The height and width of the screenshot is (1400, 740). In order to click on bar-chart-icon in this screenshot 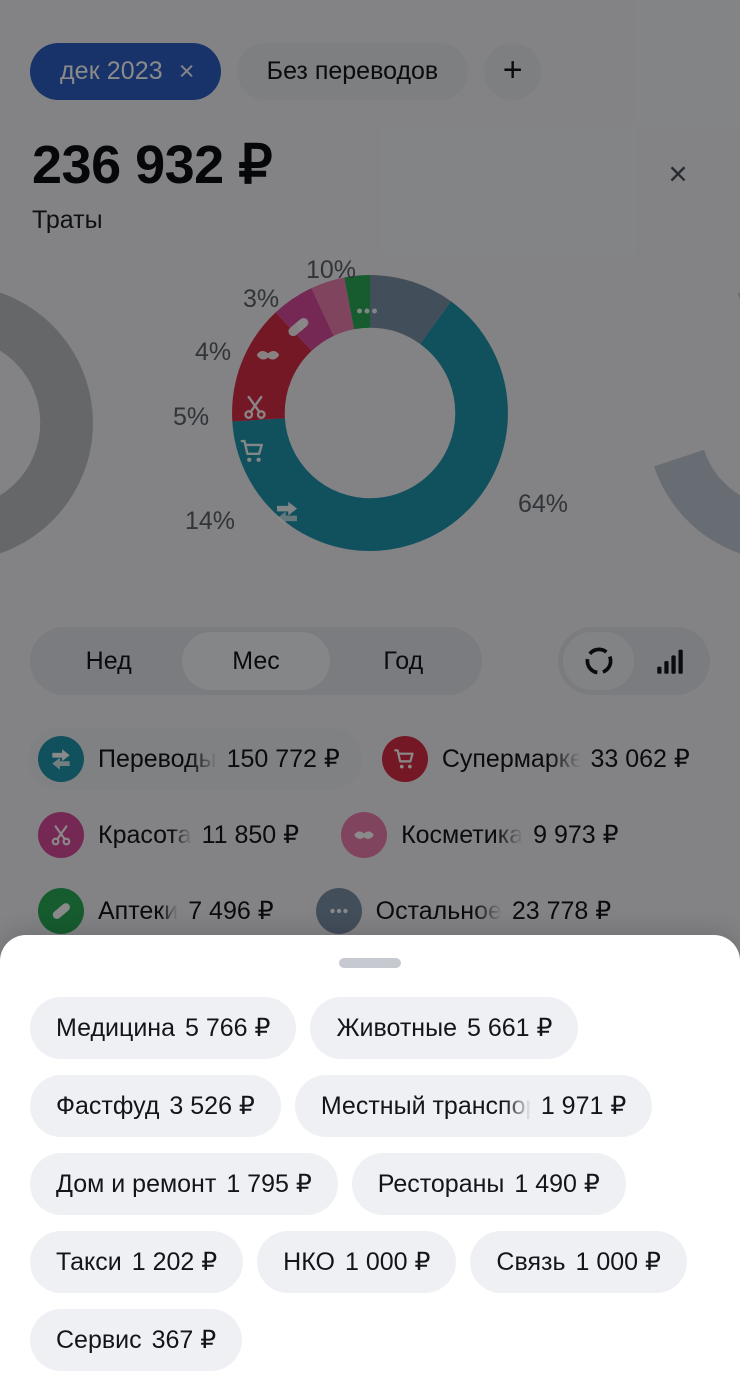, I will do `click(669, 661)`.